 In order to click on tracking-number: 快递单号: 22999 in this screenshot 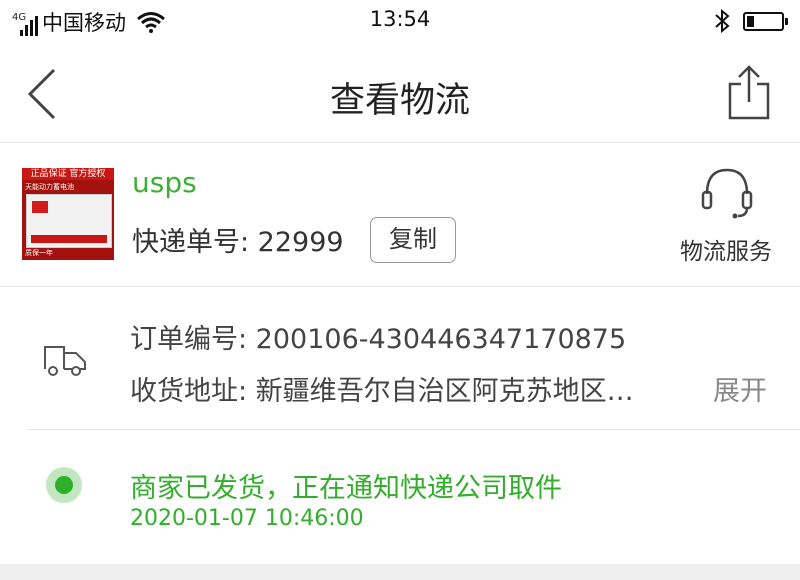, I will do `click(238, 242)`.